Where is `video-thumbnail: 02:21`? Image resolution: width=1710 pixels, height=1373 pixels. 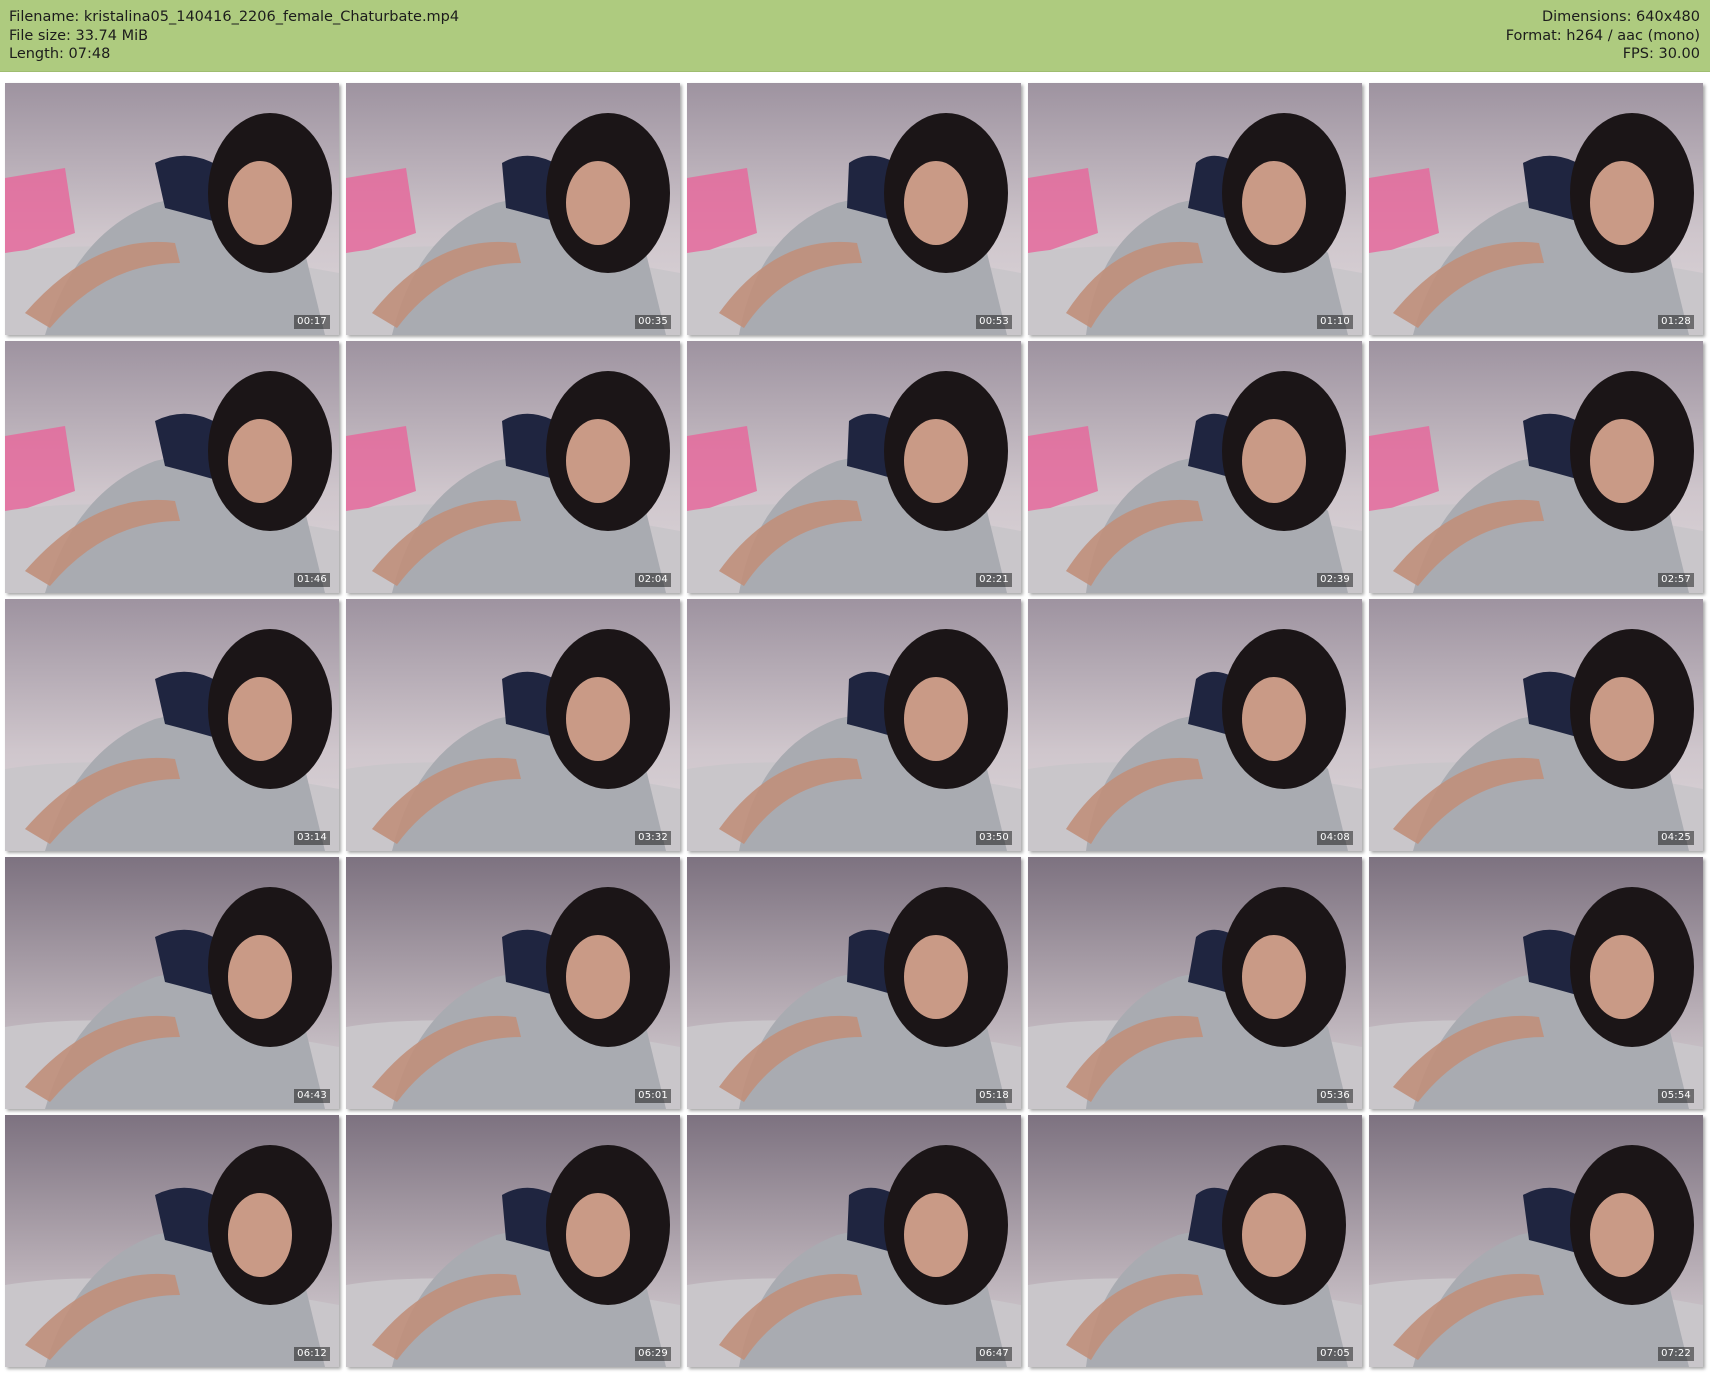
video-thumbnail: 02:21 is located at coordinates (854, 467).